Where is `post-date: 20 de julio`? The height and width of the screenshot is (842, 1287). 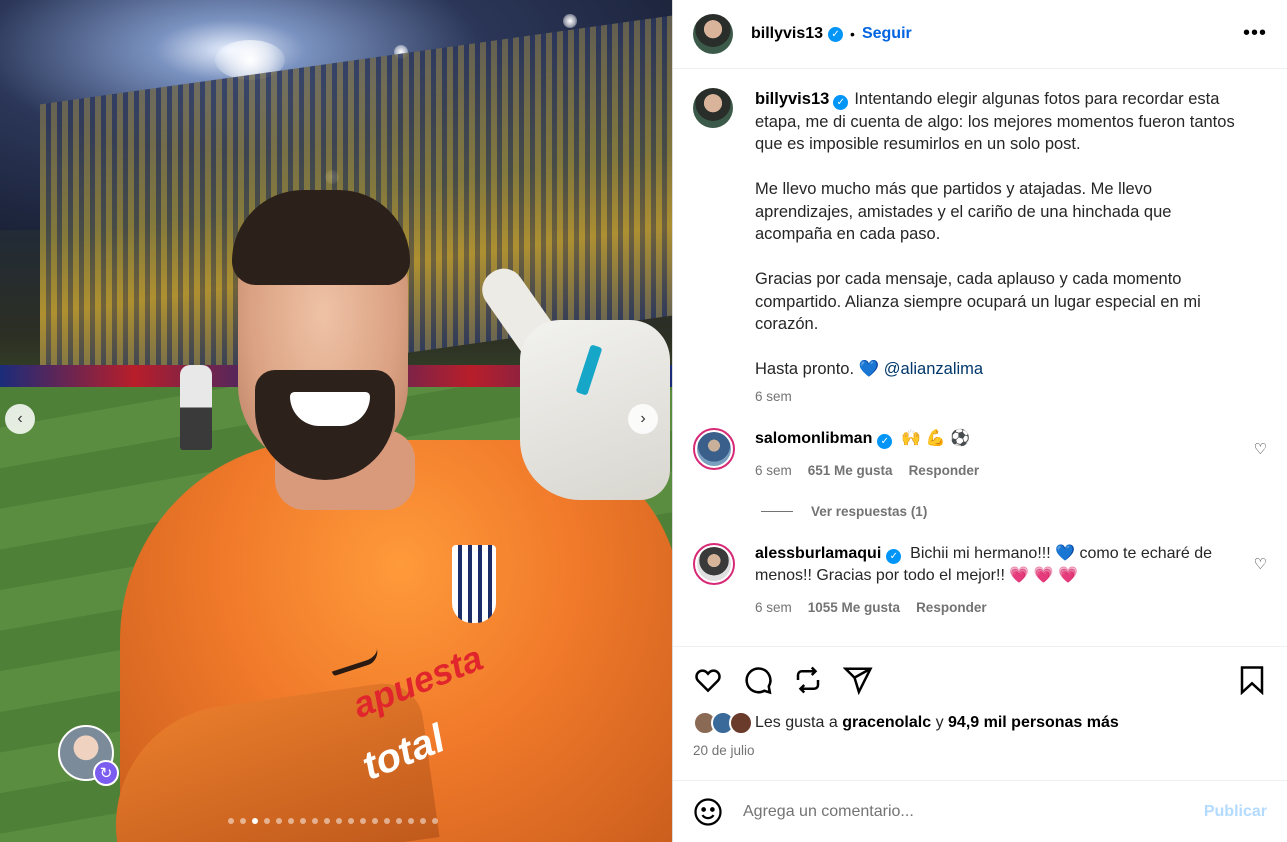
post-date: 20 de julio is located at coordinates (980, 750).